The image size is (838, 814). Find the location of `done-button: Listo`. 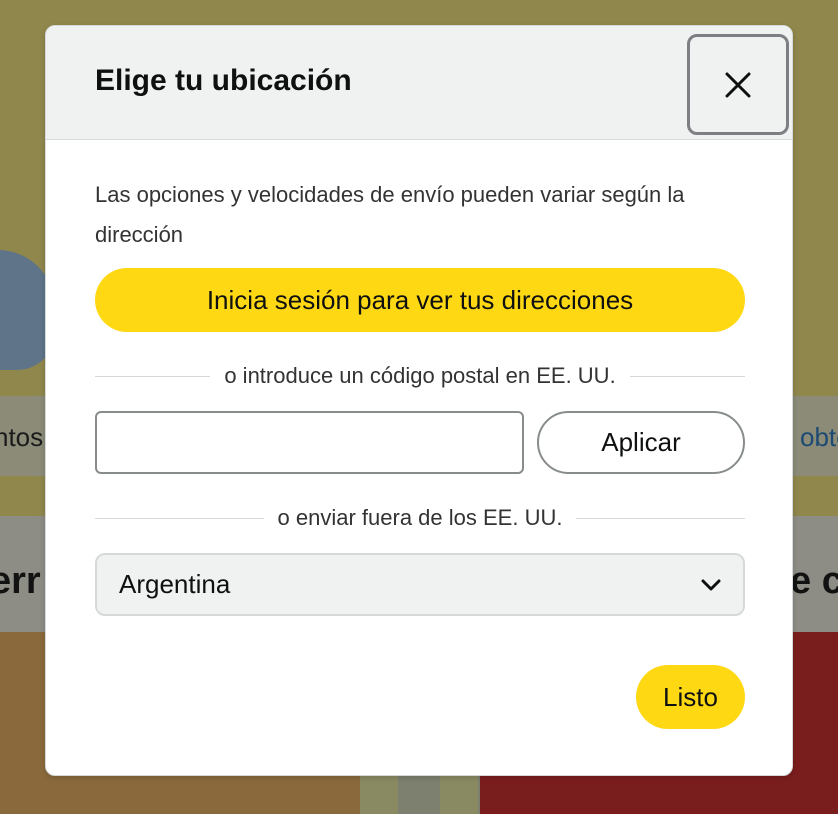

done-button: Listo is located at coordinates (690, 697).